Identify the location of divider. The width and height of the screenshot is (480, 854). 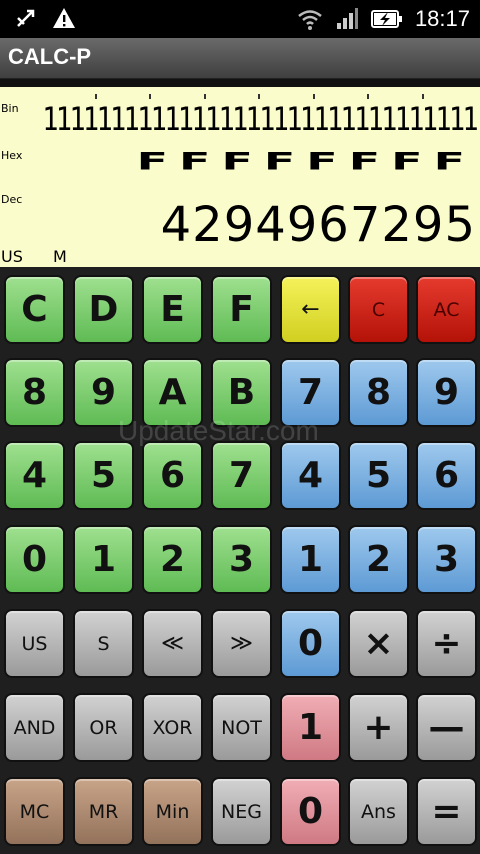
(240, 83).